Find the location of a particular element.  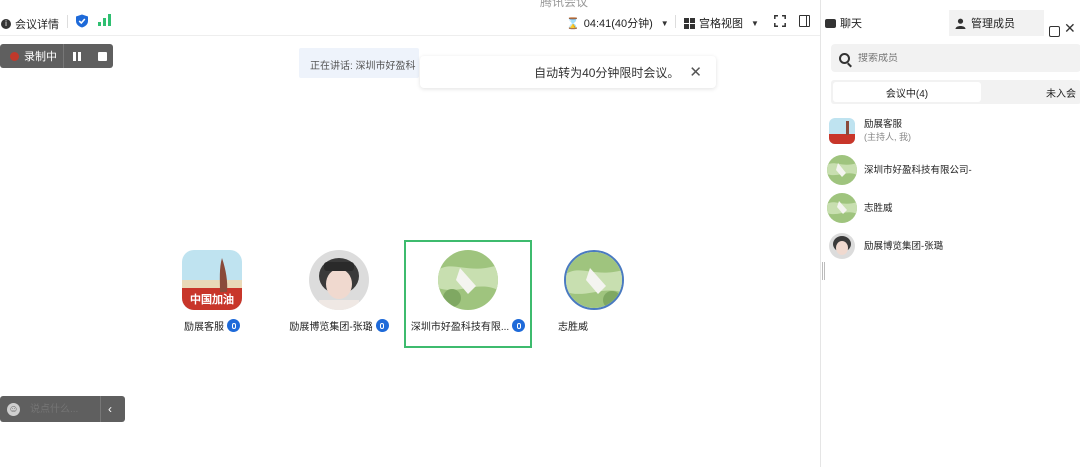

participant-name: 励展客服 is located at coordinates (204, 327).